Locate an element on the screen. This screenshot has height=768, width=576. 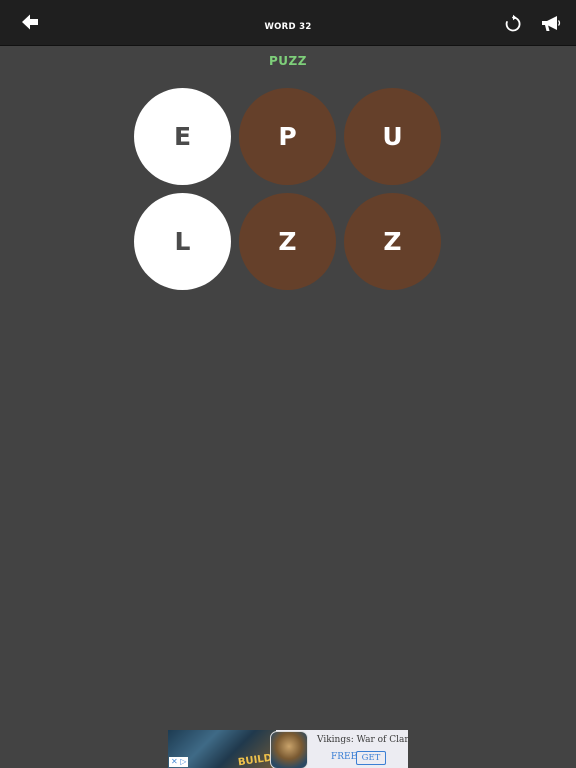
letter-tile-used: E is located at coordinates (182, 136).